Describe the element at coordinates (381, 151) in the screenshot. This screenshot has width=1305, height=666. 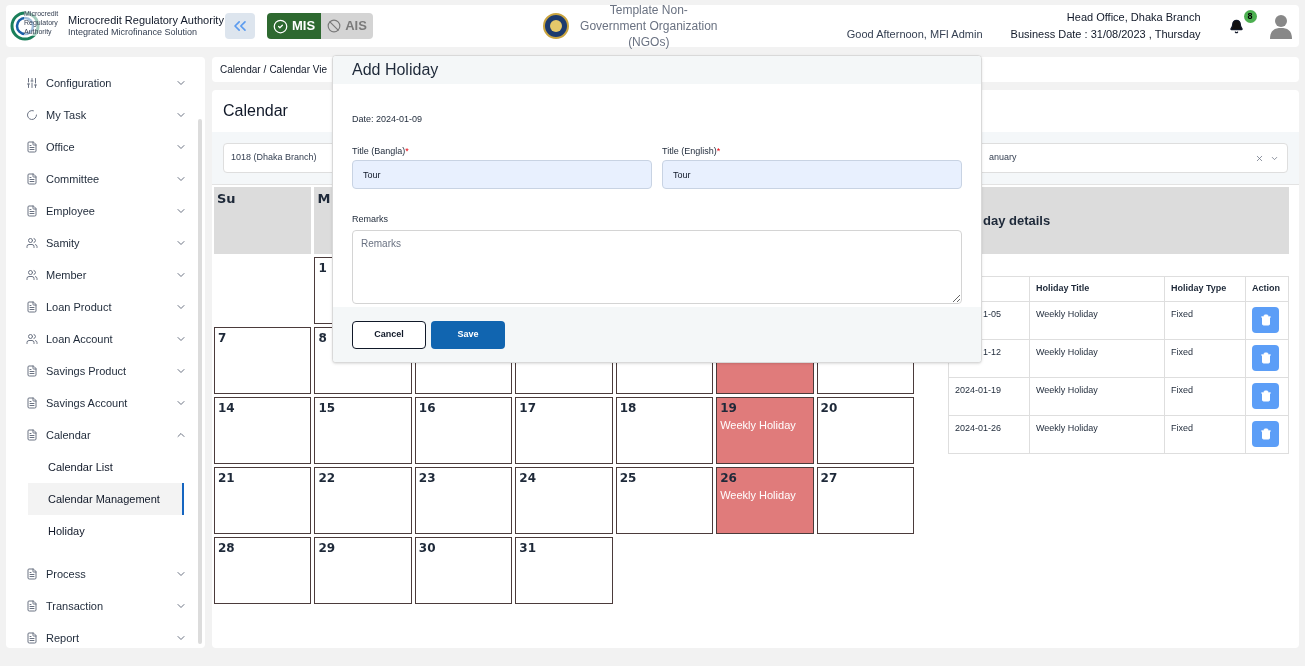
I see `field-label: Title (Bangla)*` at that location.